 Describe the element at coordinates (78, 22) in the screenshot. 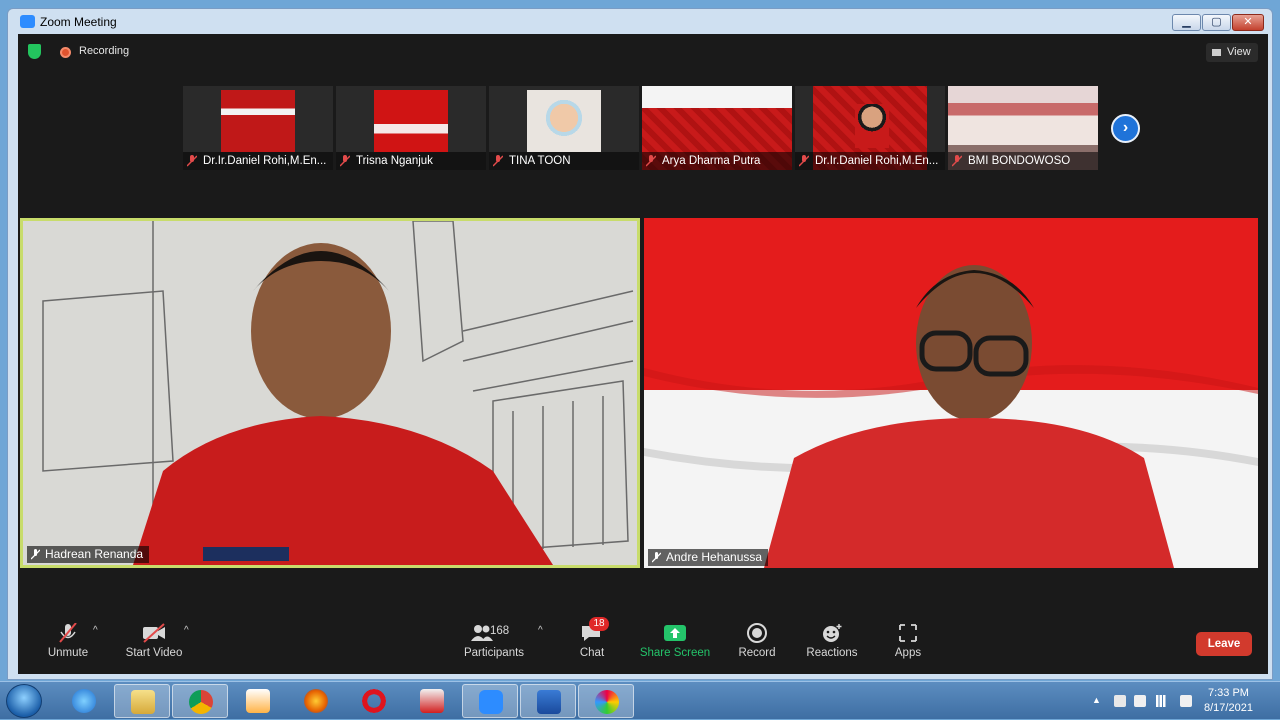

I see `window-title: Zoom Meeting` at that location.